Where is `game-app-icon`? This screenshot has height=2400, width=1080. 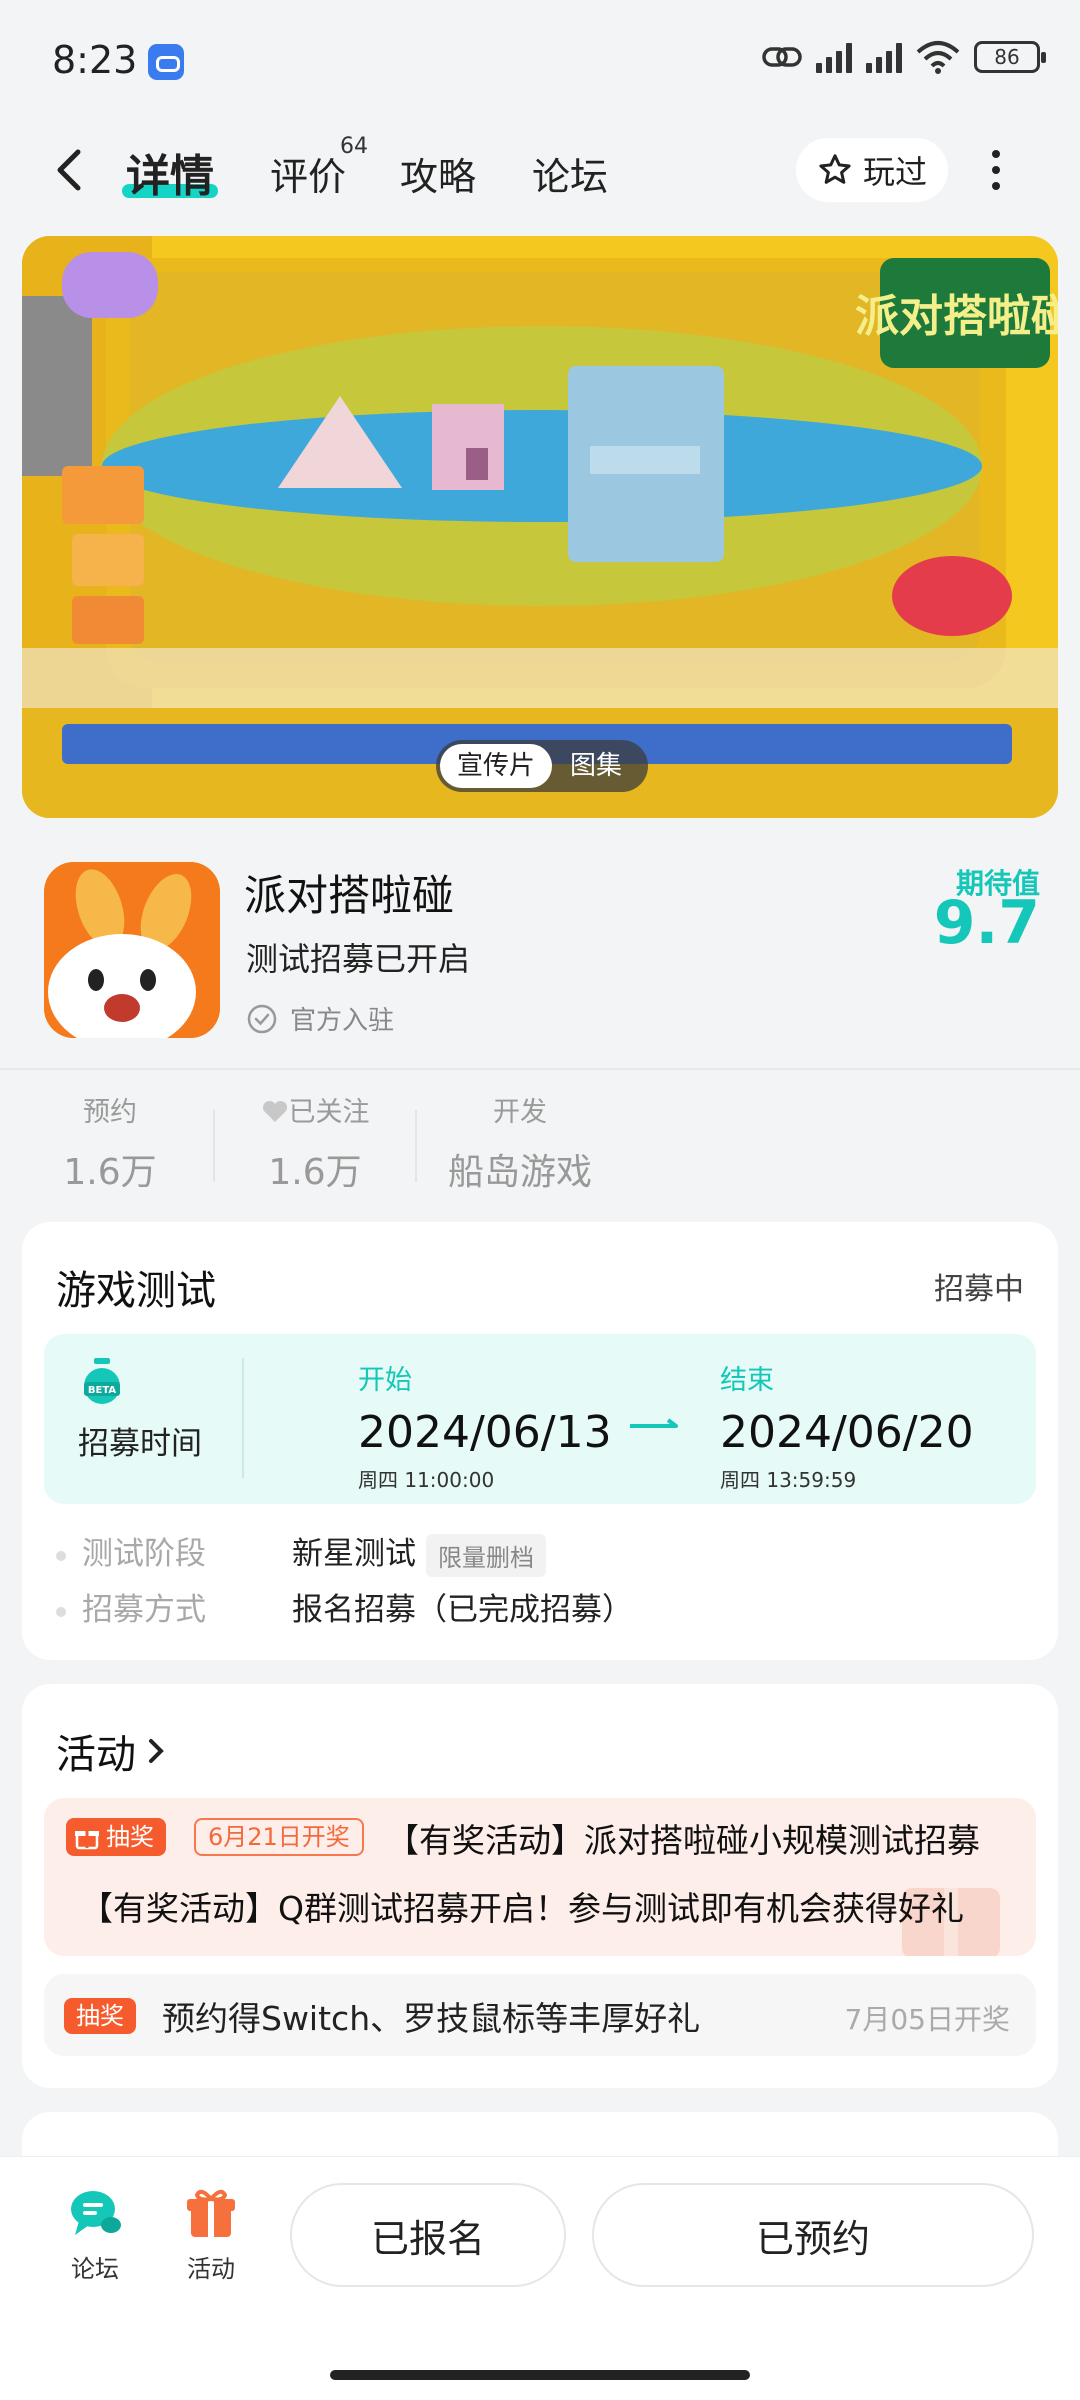 game-app-icon is located at coordinates (132, 950).